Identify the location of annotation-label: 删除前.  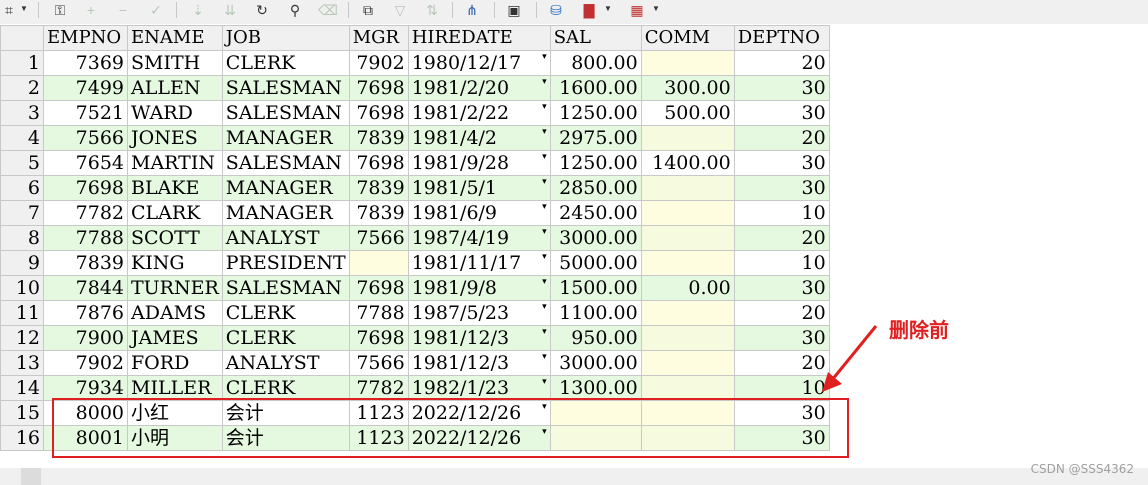
(919, 330).